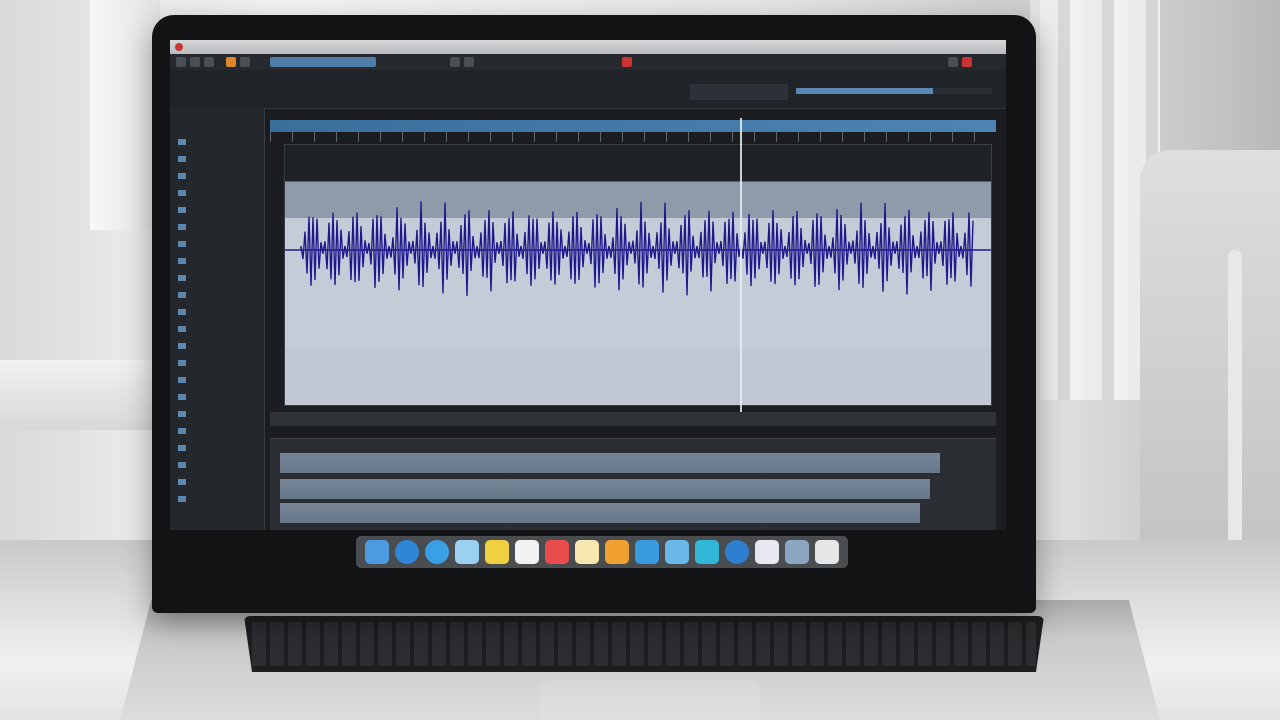  What do you see at coordinates (767, 552) in the screenshot?
I see `itunes-icon` at bounding box center [767, 552].